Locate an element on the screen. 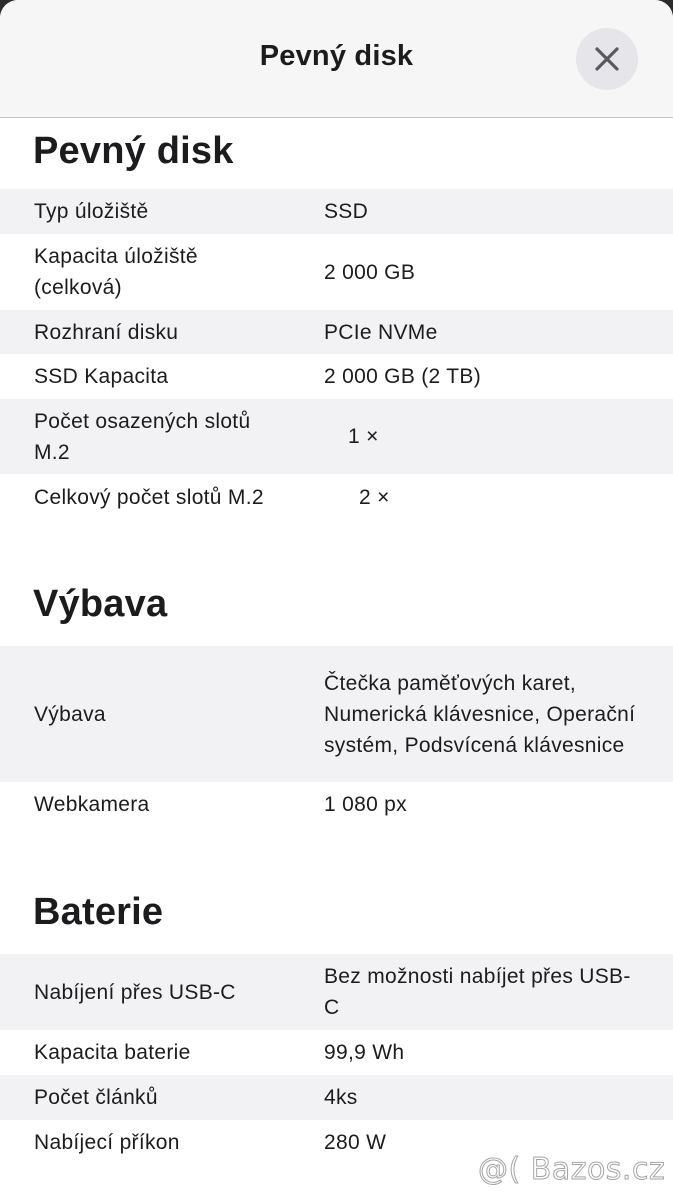  spec-label: Rozhraní disku is located at coordinates (106, 332).